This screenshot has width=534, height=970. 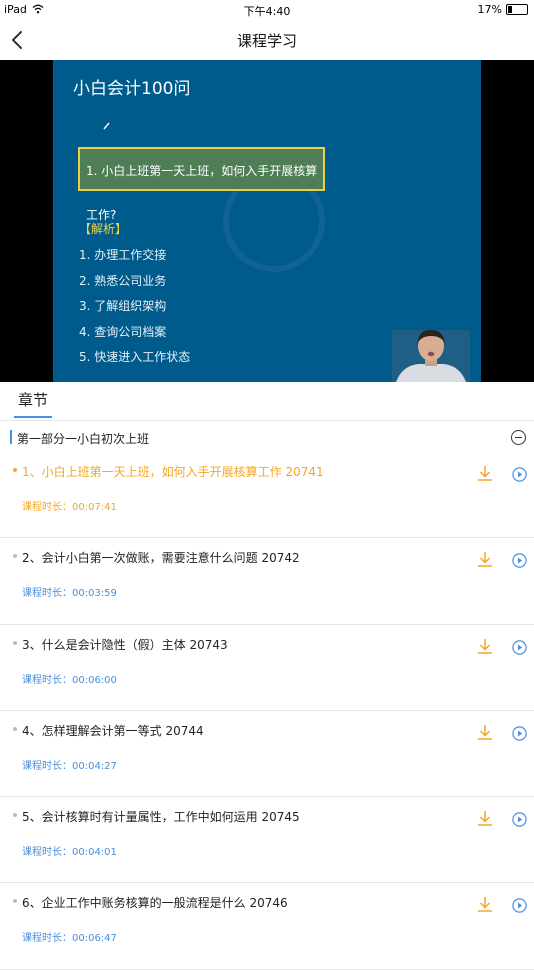 I want to click on slide-point: 4. 查询公司档案, so click(x=123, y=331).